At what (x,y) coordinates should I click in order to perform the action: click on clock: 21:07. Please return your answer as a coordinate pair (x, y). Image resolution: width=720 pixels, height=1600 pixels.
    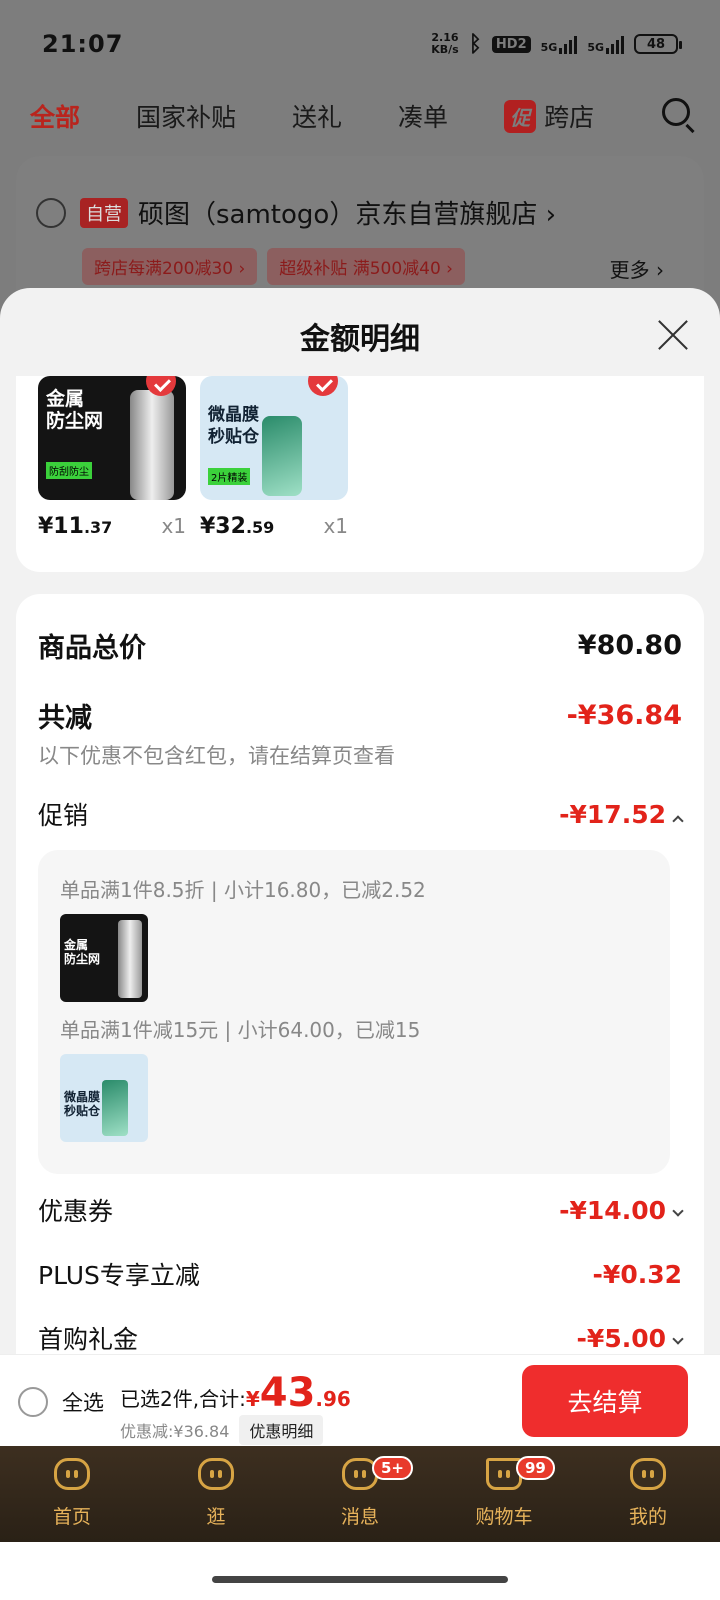
    Looking at the image, I should click on (83, 44).